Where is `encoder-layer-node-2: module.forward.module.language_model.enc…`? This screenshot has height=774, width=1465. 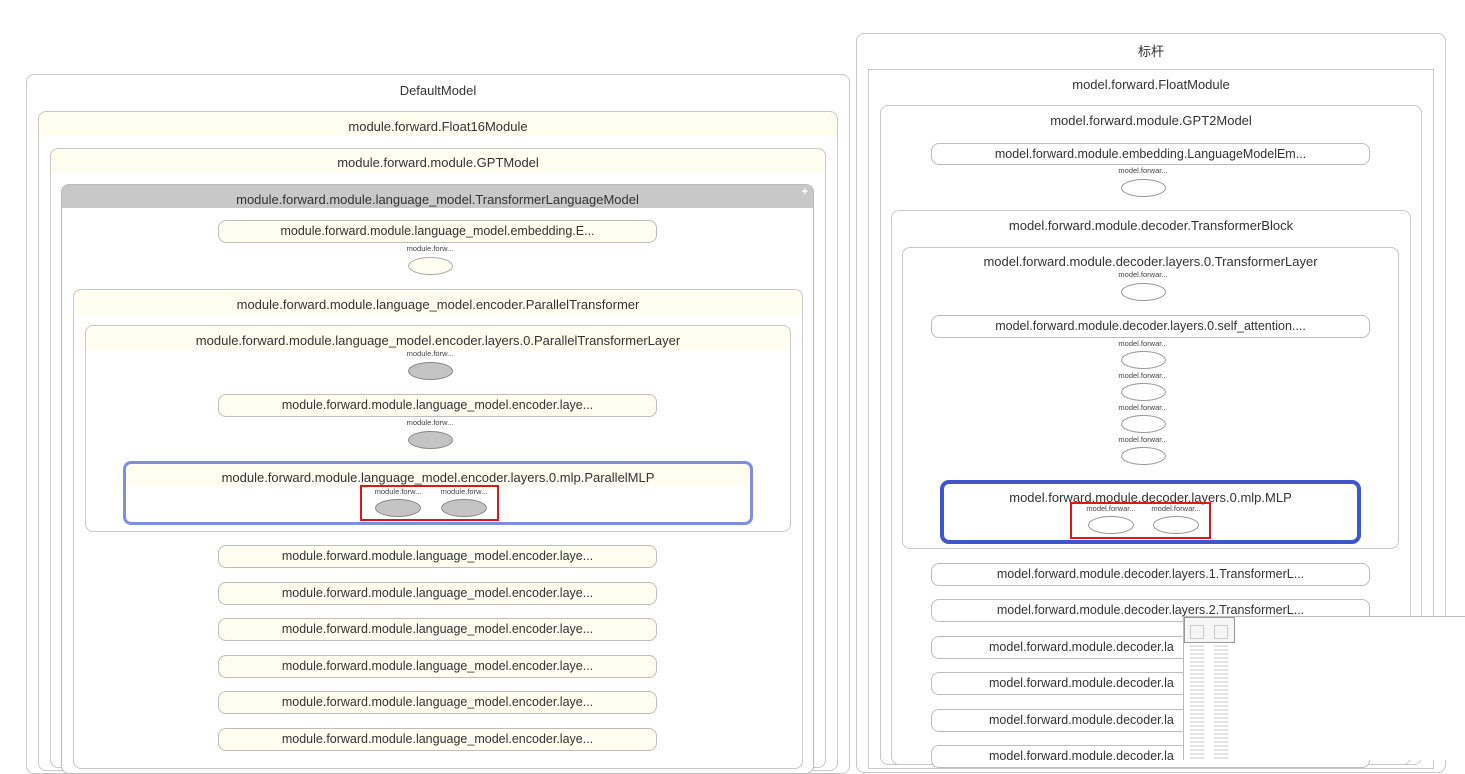
encoder-layer-node-2: module.forward.module.language_model.enc… is located at coordinates (437, 593).